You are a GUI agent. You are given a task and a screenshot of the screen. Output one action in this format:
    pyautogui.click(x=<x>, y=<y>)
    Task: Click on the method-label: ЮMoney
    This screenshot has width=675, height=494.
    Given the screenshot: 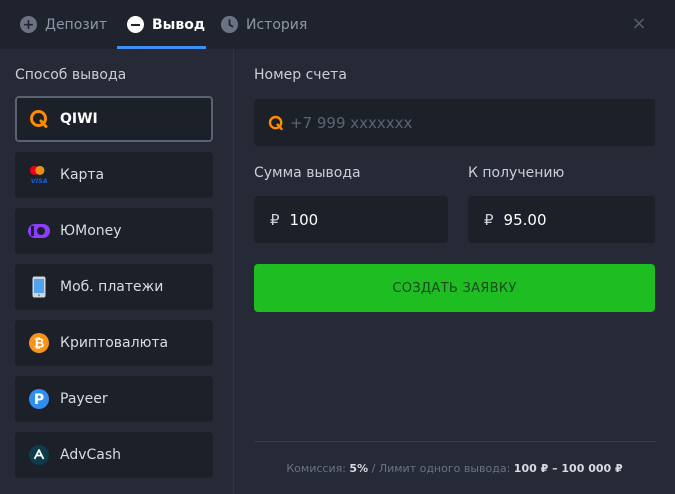 What is the action you would take?
    pyautogui.click(x=91, y=231)
    